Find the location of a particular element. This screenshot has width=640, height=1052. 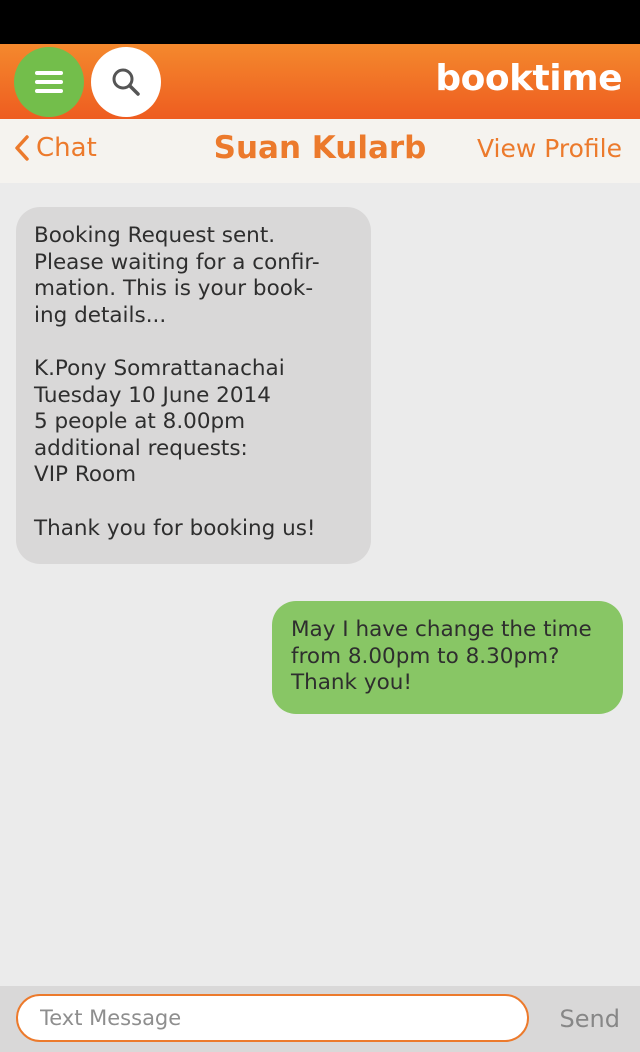

message-composer: Send is located at coordinates (320, 1019).